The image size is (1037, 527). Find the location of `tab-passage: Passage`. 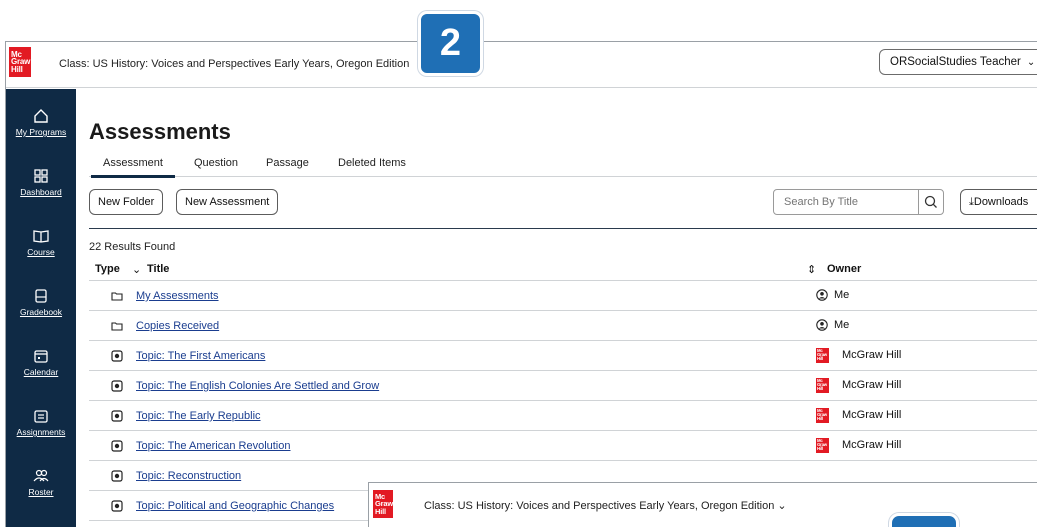

tab-passage: Passage is located at coordinates (287, 163).